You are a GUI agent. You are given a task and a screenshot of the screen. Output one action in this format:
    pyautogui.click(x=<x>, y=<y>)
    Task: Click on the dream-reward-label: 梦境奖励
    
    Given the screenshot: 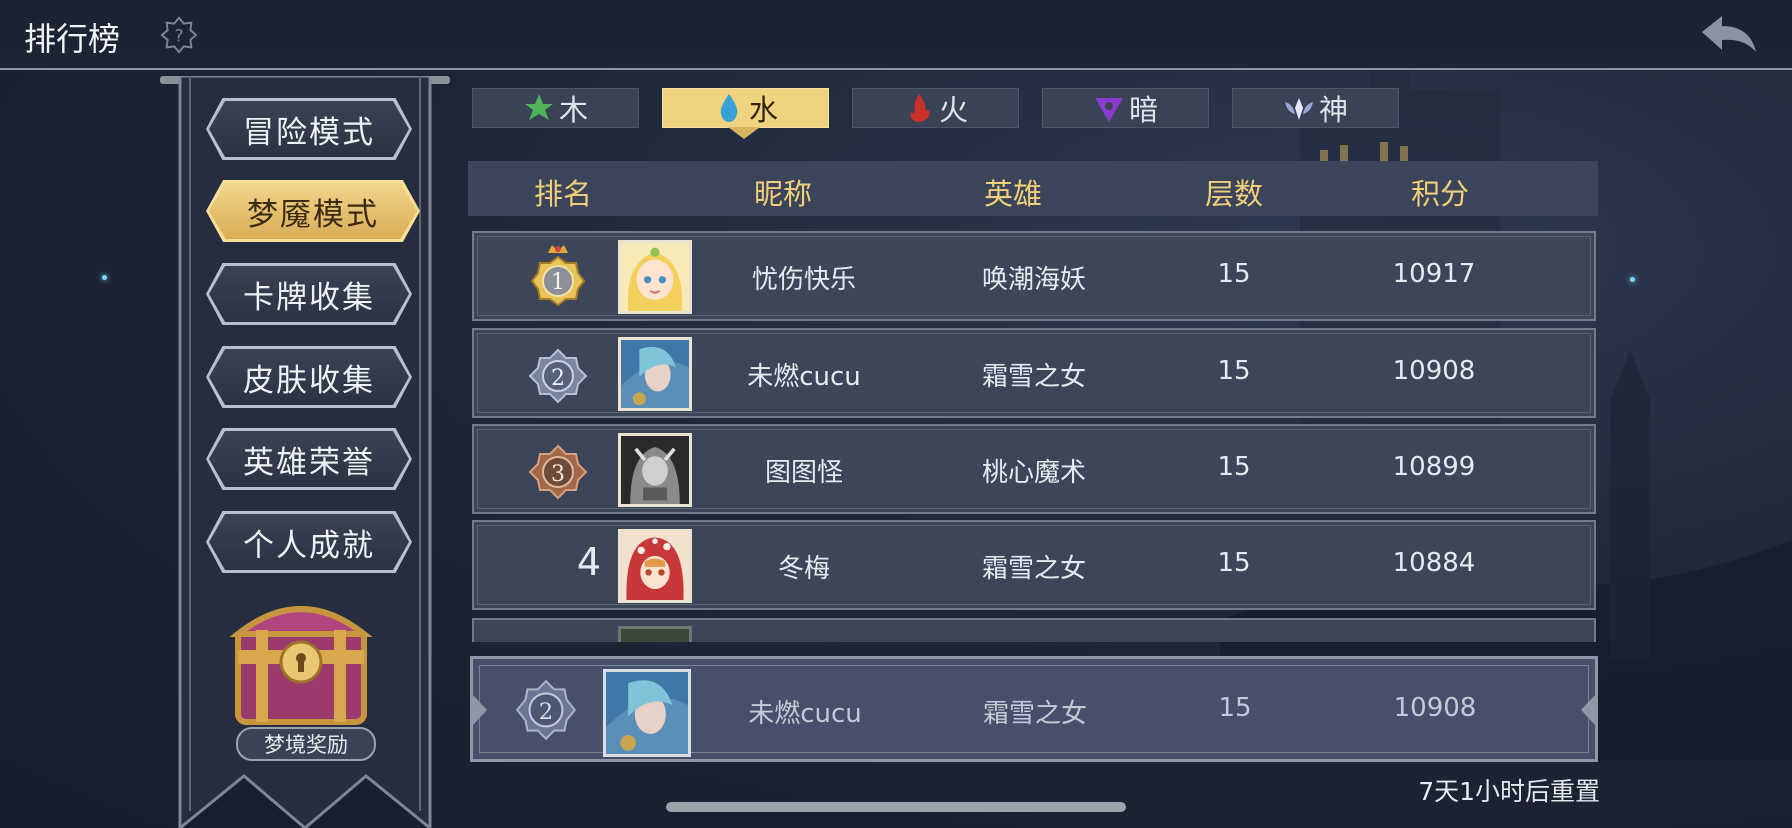 What is the action you would take?
    pyautogui.click(x=306, y=744)
    